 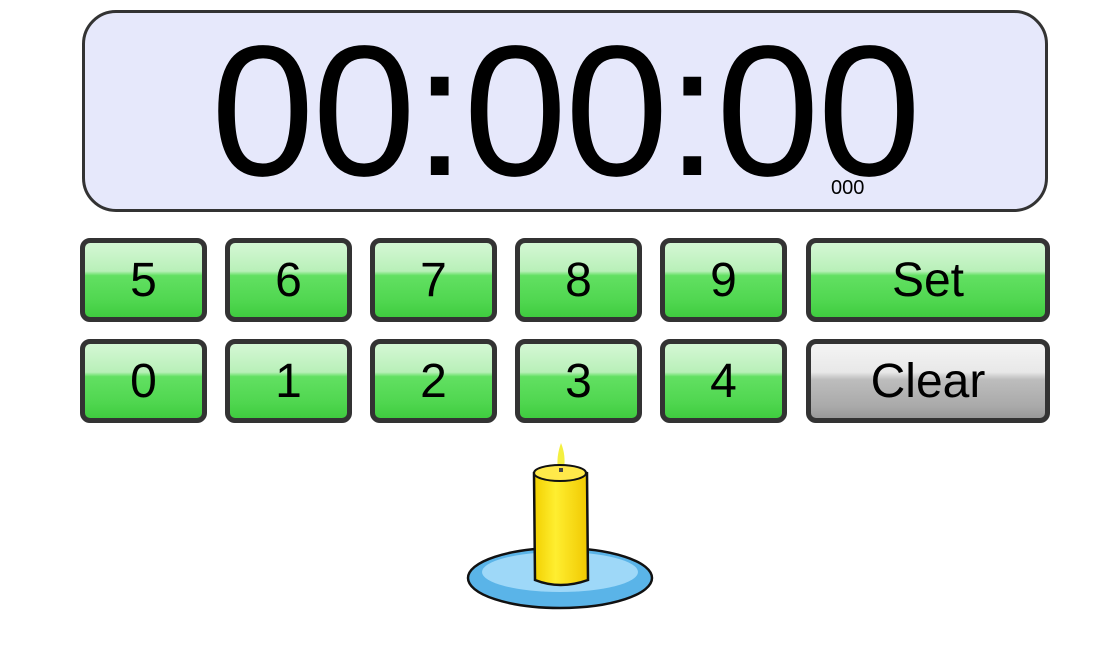 What do you see at coordinates (928, 381) in the screenshot?
I see `clear-button: Clear` at bounding box center [928, 381].